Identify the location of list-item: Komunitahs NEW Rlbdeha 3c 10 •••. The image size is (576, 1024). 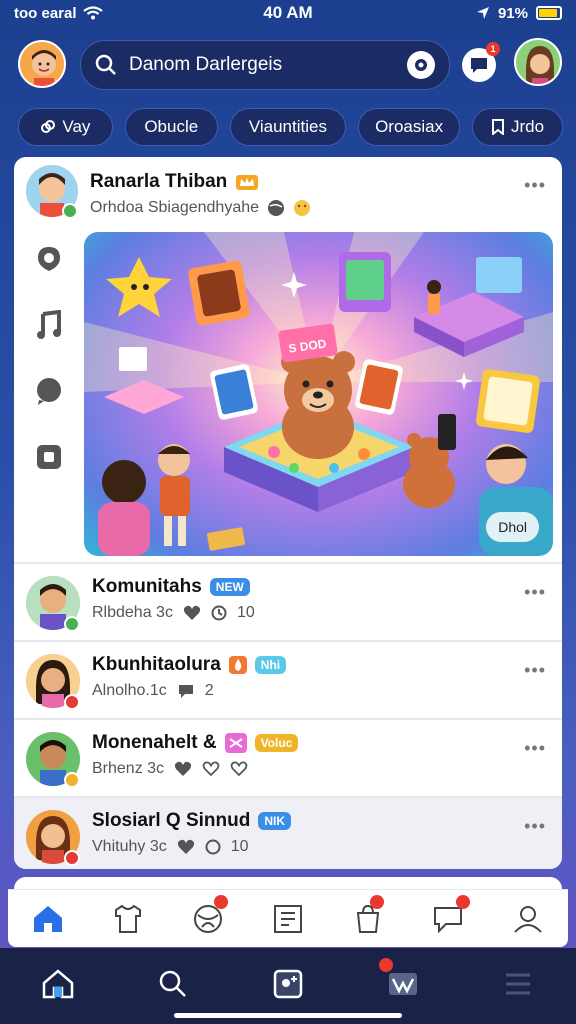
(288, 601).